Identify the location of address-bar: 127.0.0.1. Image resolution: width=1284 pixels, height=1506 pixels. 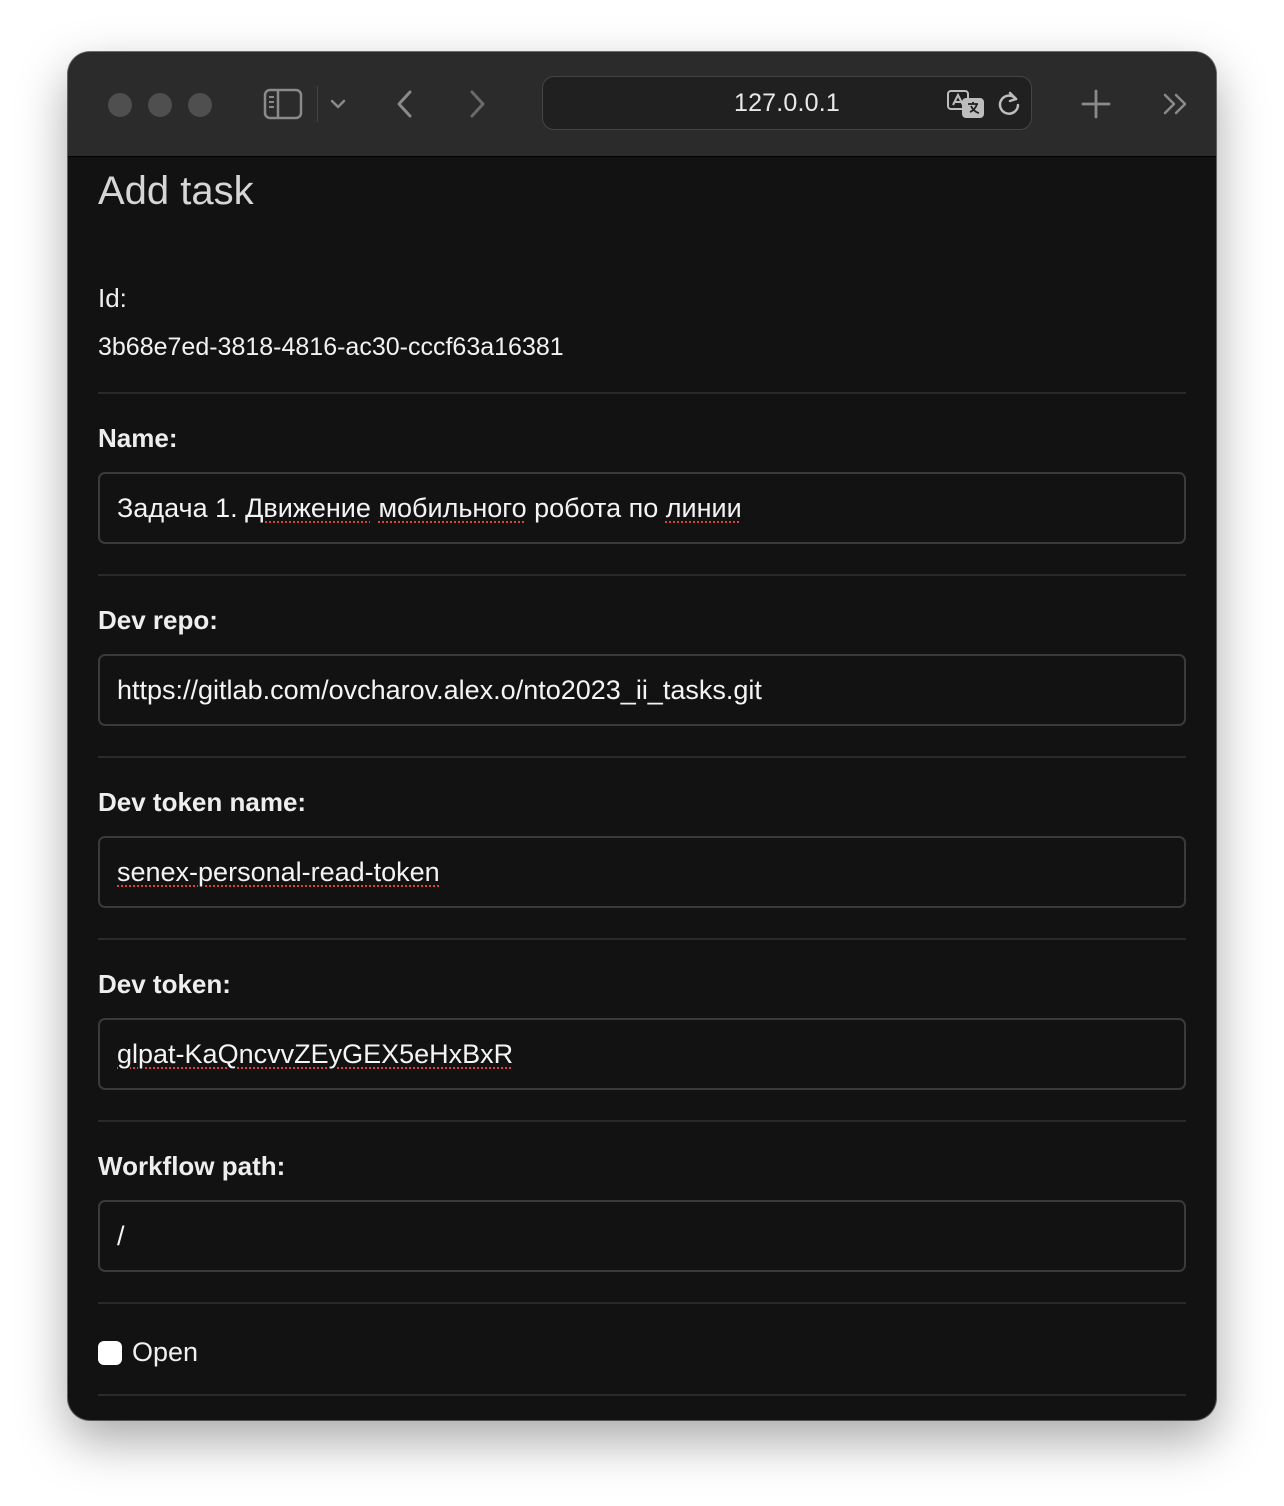
(787, 103).